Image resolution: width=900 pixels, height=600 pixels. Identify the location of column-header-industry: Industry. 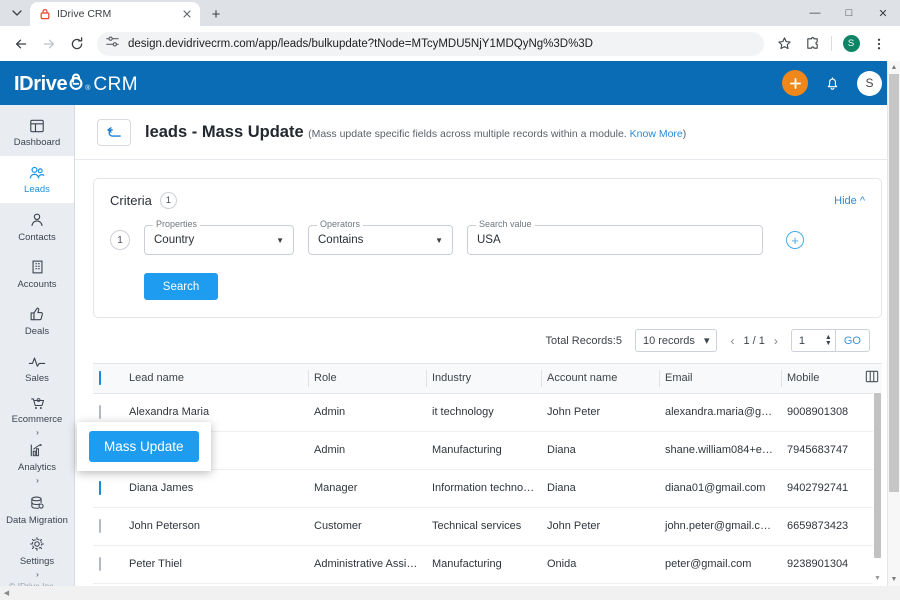
(483, 379).